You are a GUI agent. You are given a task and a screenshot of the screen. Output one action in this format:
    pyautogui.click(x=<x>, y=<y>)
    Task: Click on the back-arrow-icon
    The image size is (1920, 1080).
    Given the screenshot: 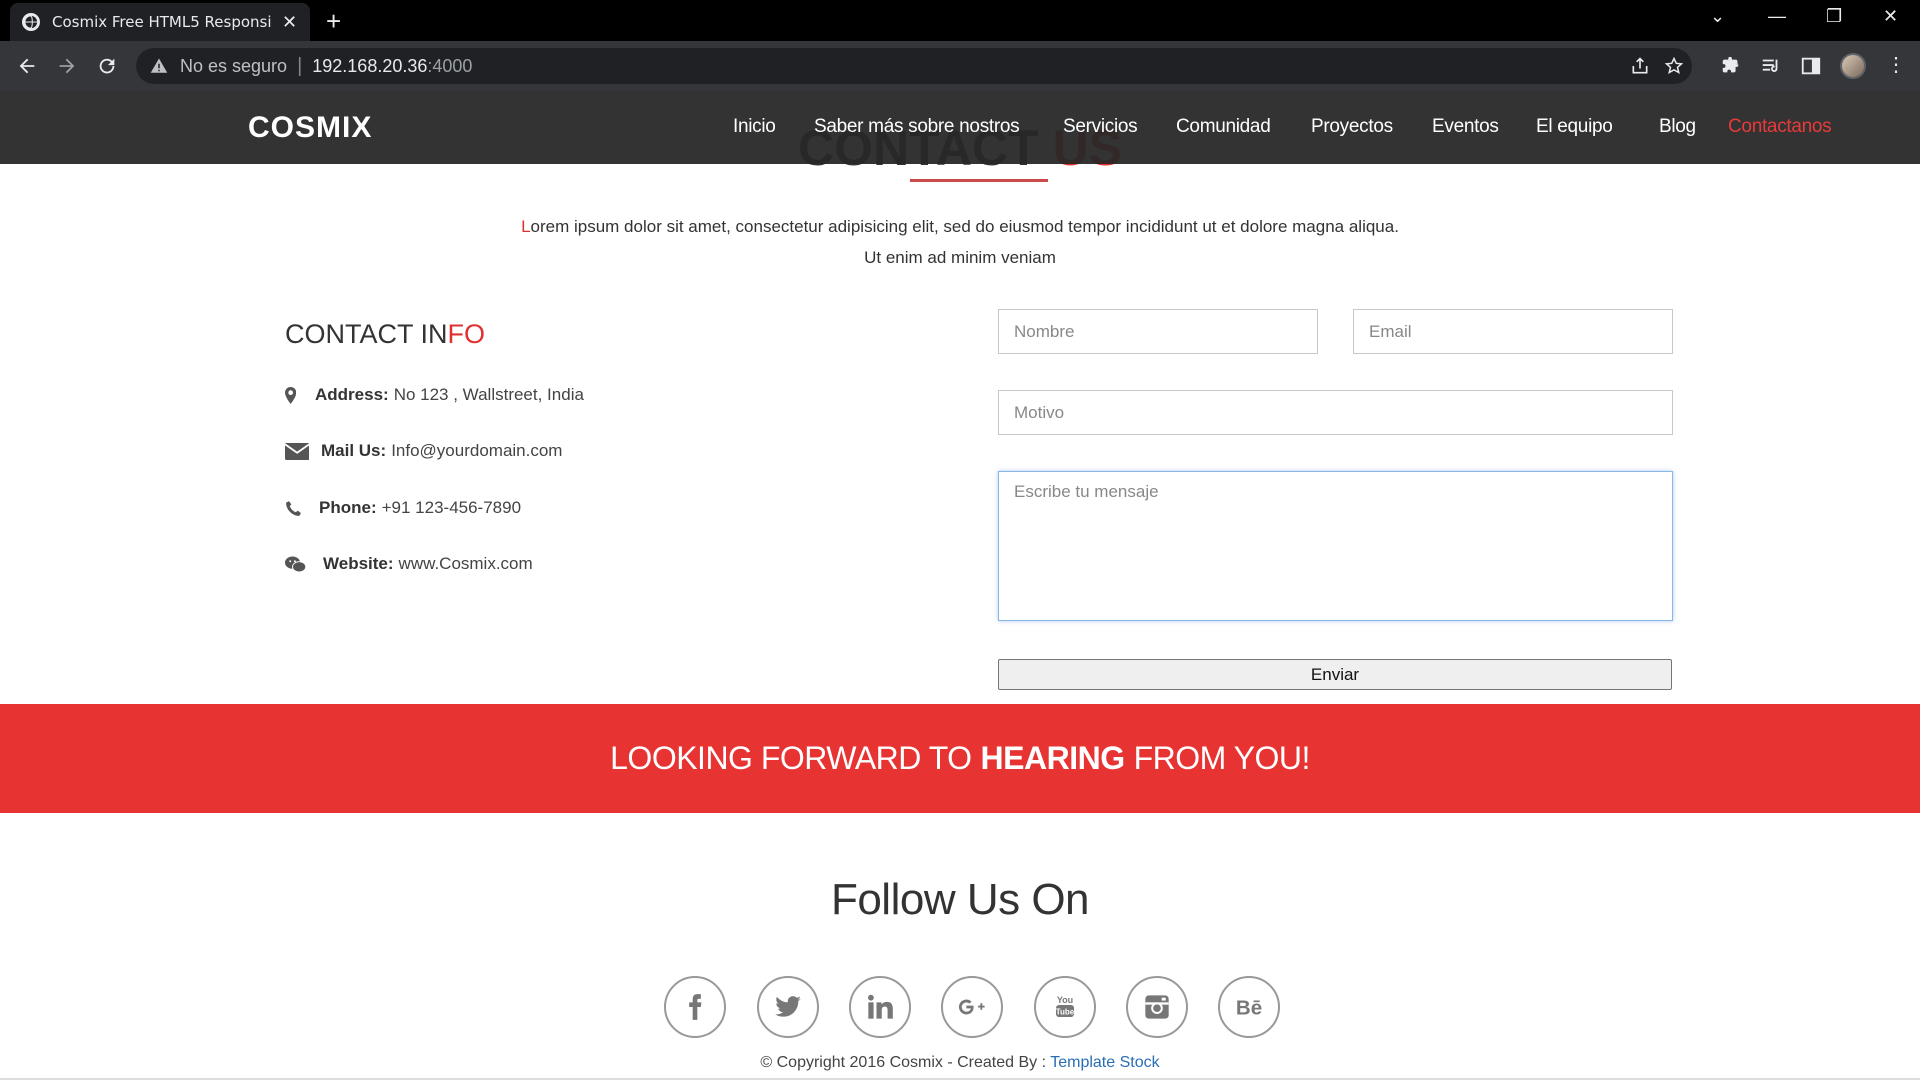 What is the action you would take?
    pyautogui.click(x=27, y=66)
    